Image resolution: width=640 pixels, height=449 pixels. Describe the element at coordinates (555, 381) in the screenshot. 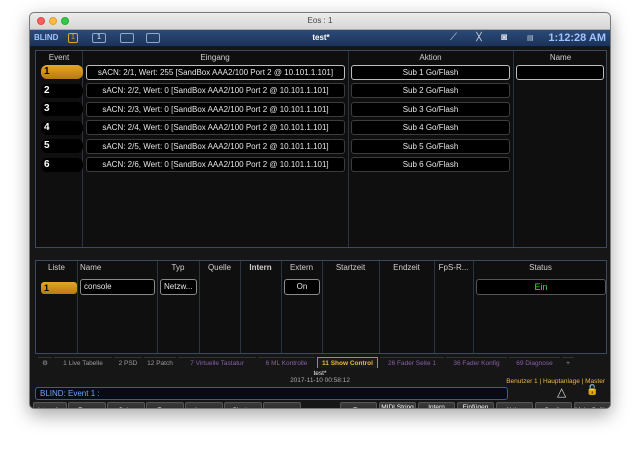

I see `user-info: Benutzer 1 | Hauptanlage | Master` at that location.